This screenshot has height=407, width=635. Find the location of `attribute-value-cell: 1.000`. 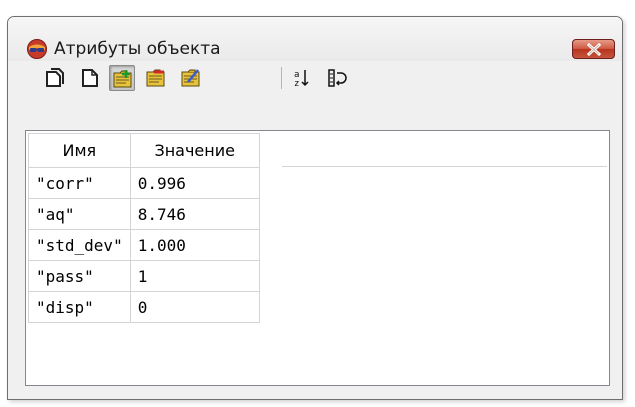

attribute-value-cell: 1.000 is located at coordinates (194, 245).